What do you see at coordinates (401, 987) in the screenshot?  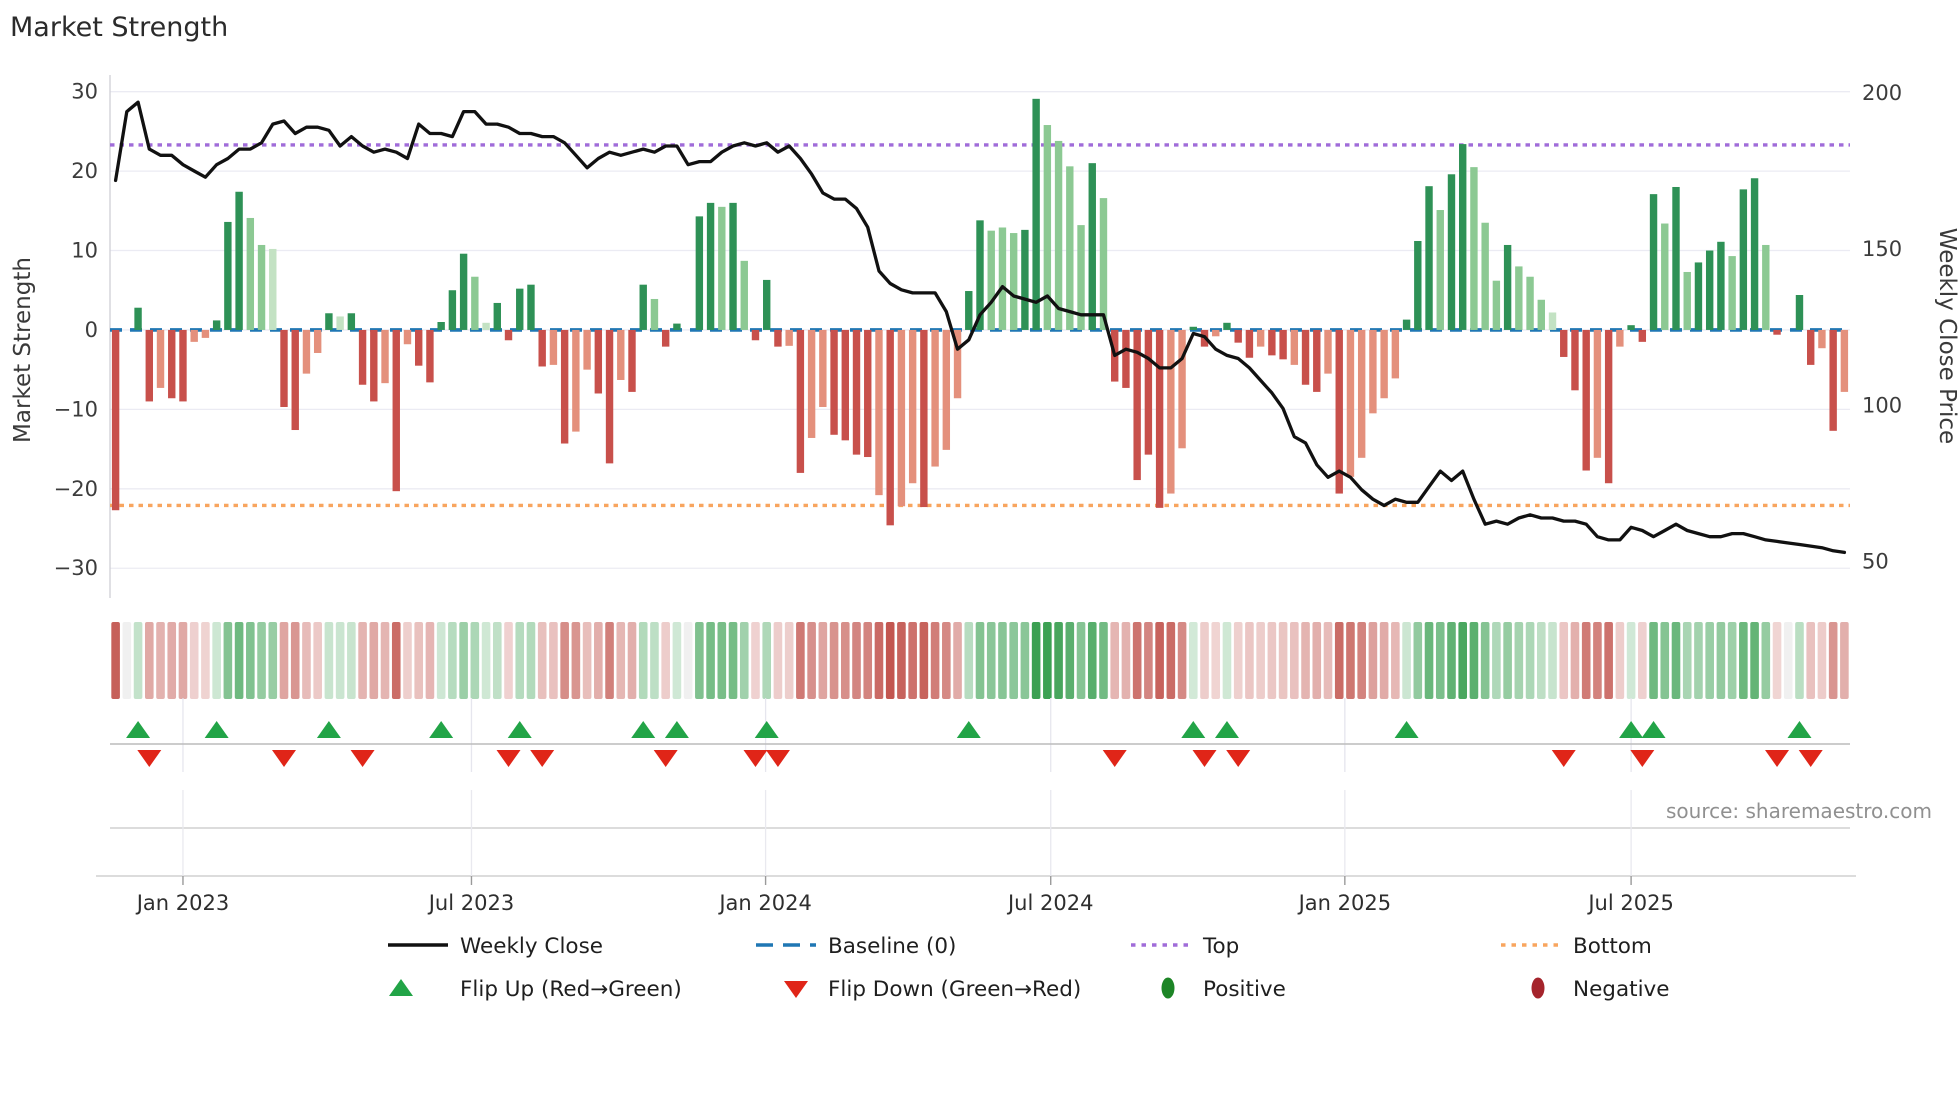 I see `legend-flip-up-icon` at bounding box center [401, 987].